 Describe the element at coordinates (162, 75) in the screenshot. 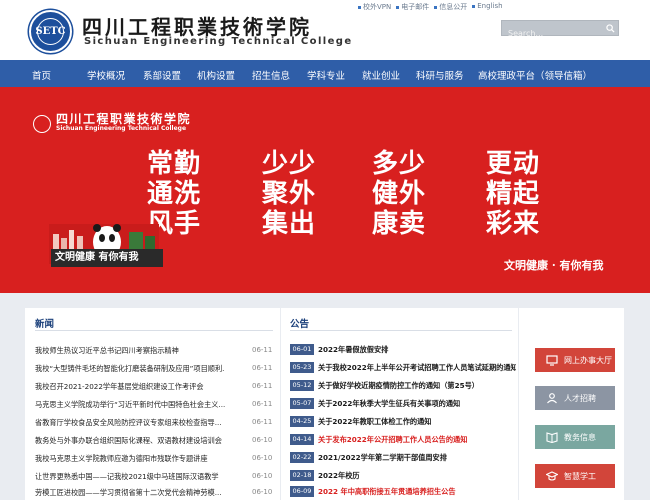

I see `nav-item-departments: 系部设置` at that location.